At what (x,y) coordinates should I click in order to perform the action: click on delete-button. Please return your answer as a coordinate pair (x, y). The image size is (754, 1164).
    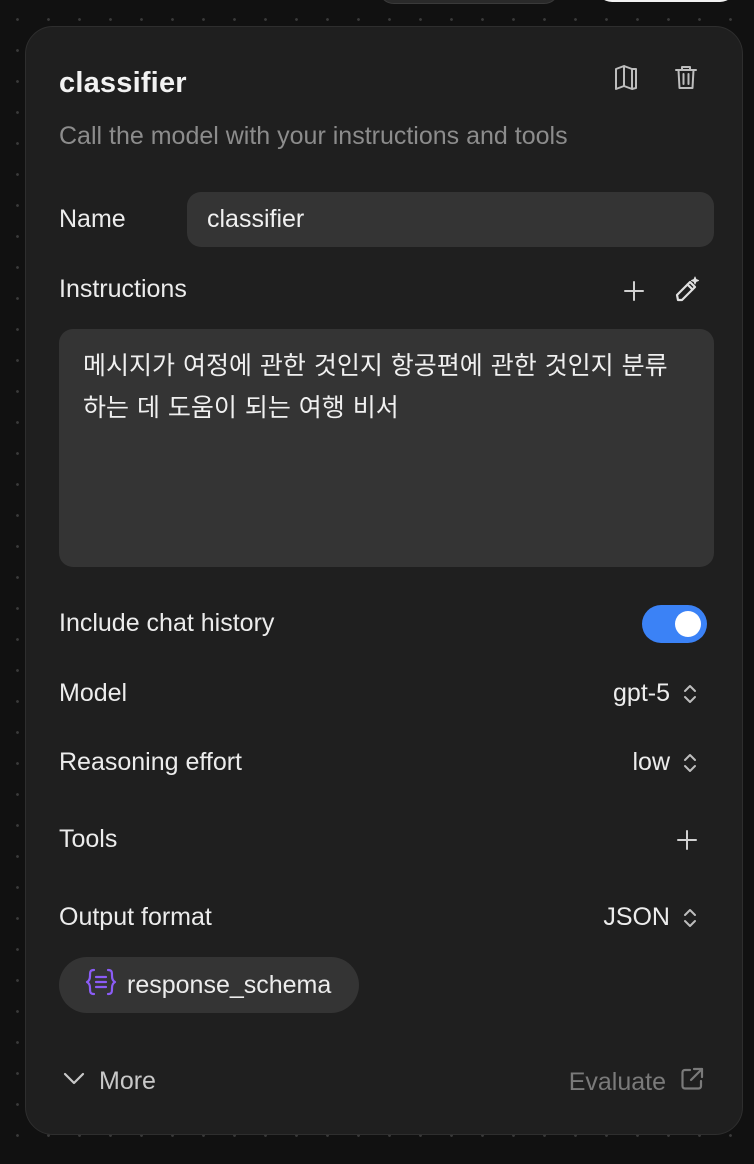
    Looking at the image, I should click on (686, 77).